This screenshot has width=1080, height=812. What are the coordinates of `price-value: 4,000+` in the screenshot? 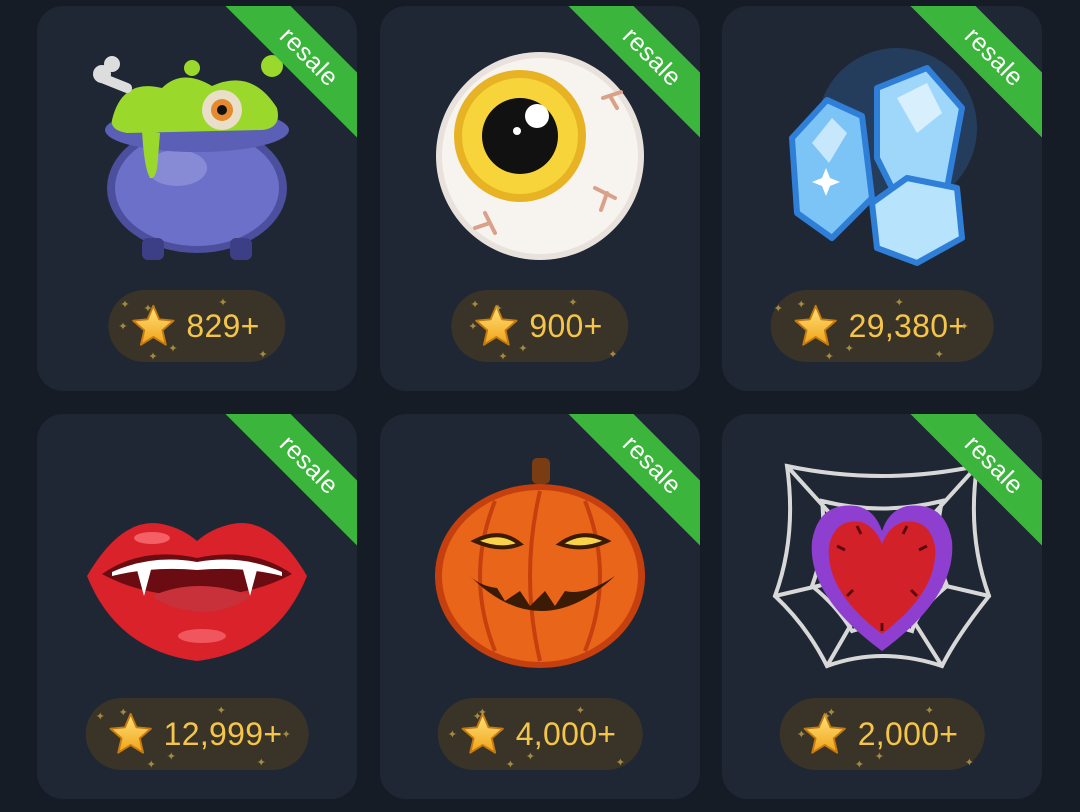 It's located at (566, 733).